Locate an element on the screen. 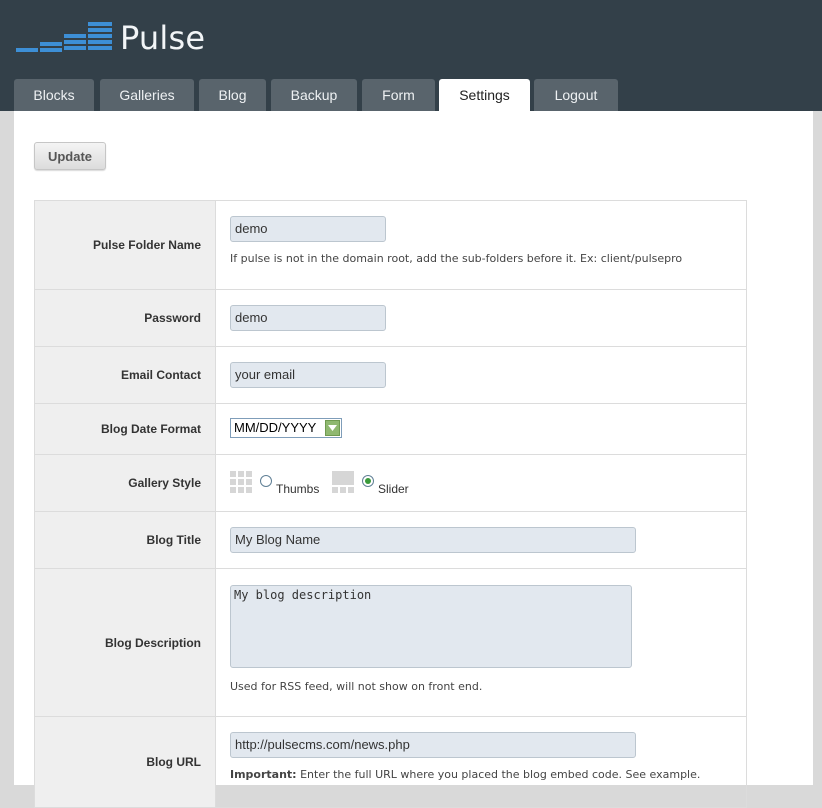  tab-blog: Blog is located at coordinates (232, 95).